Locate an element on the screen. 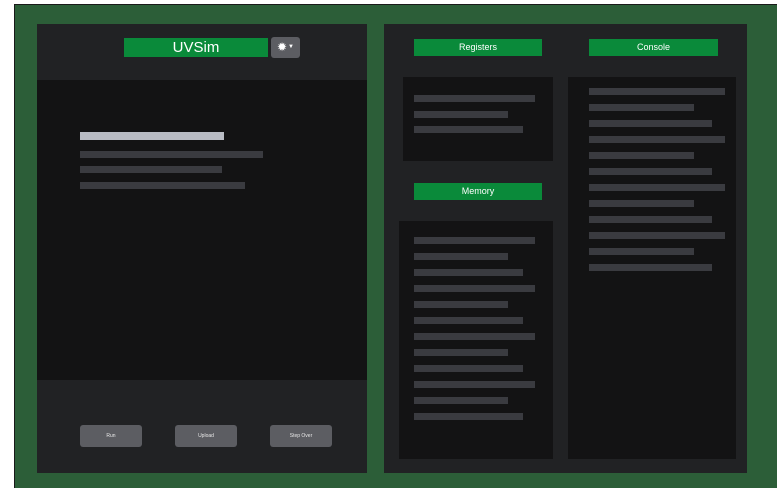 The height and width of the screenshot is (490, 779). controls-bar: Run Upload Step Over is located at coordinates (202, 426).